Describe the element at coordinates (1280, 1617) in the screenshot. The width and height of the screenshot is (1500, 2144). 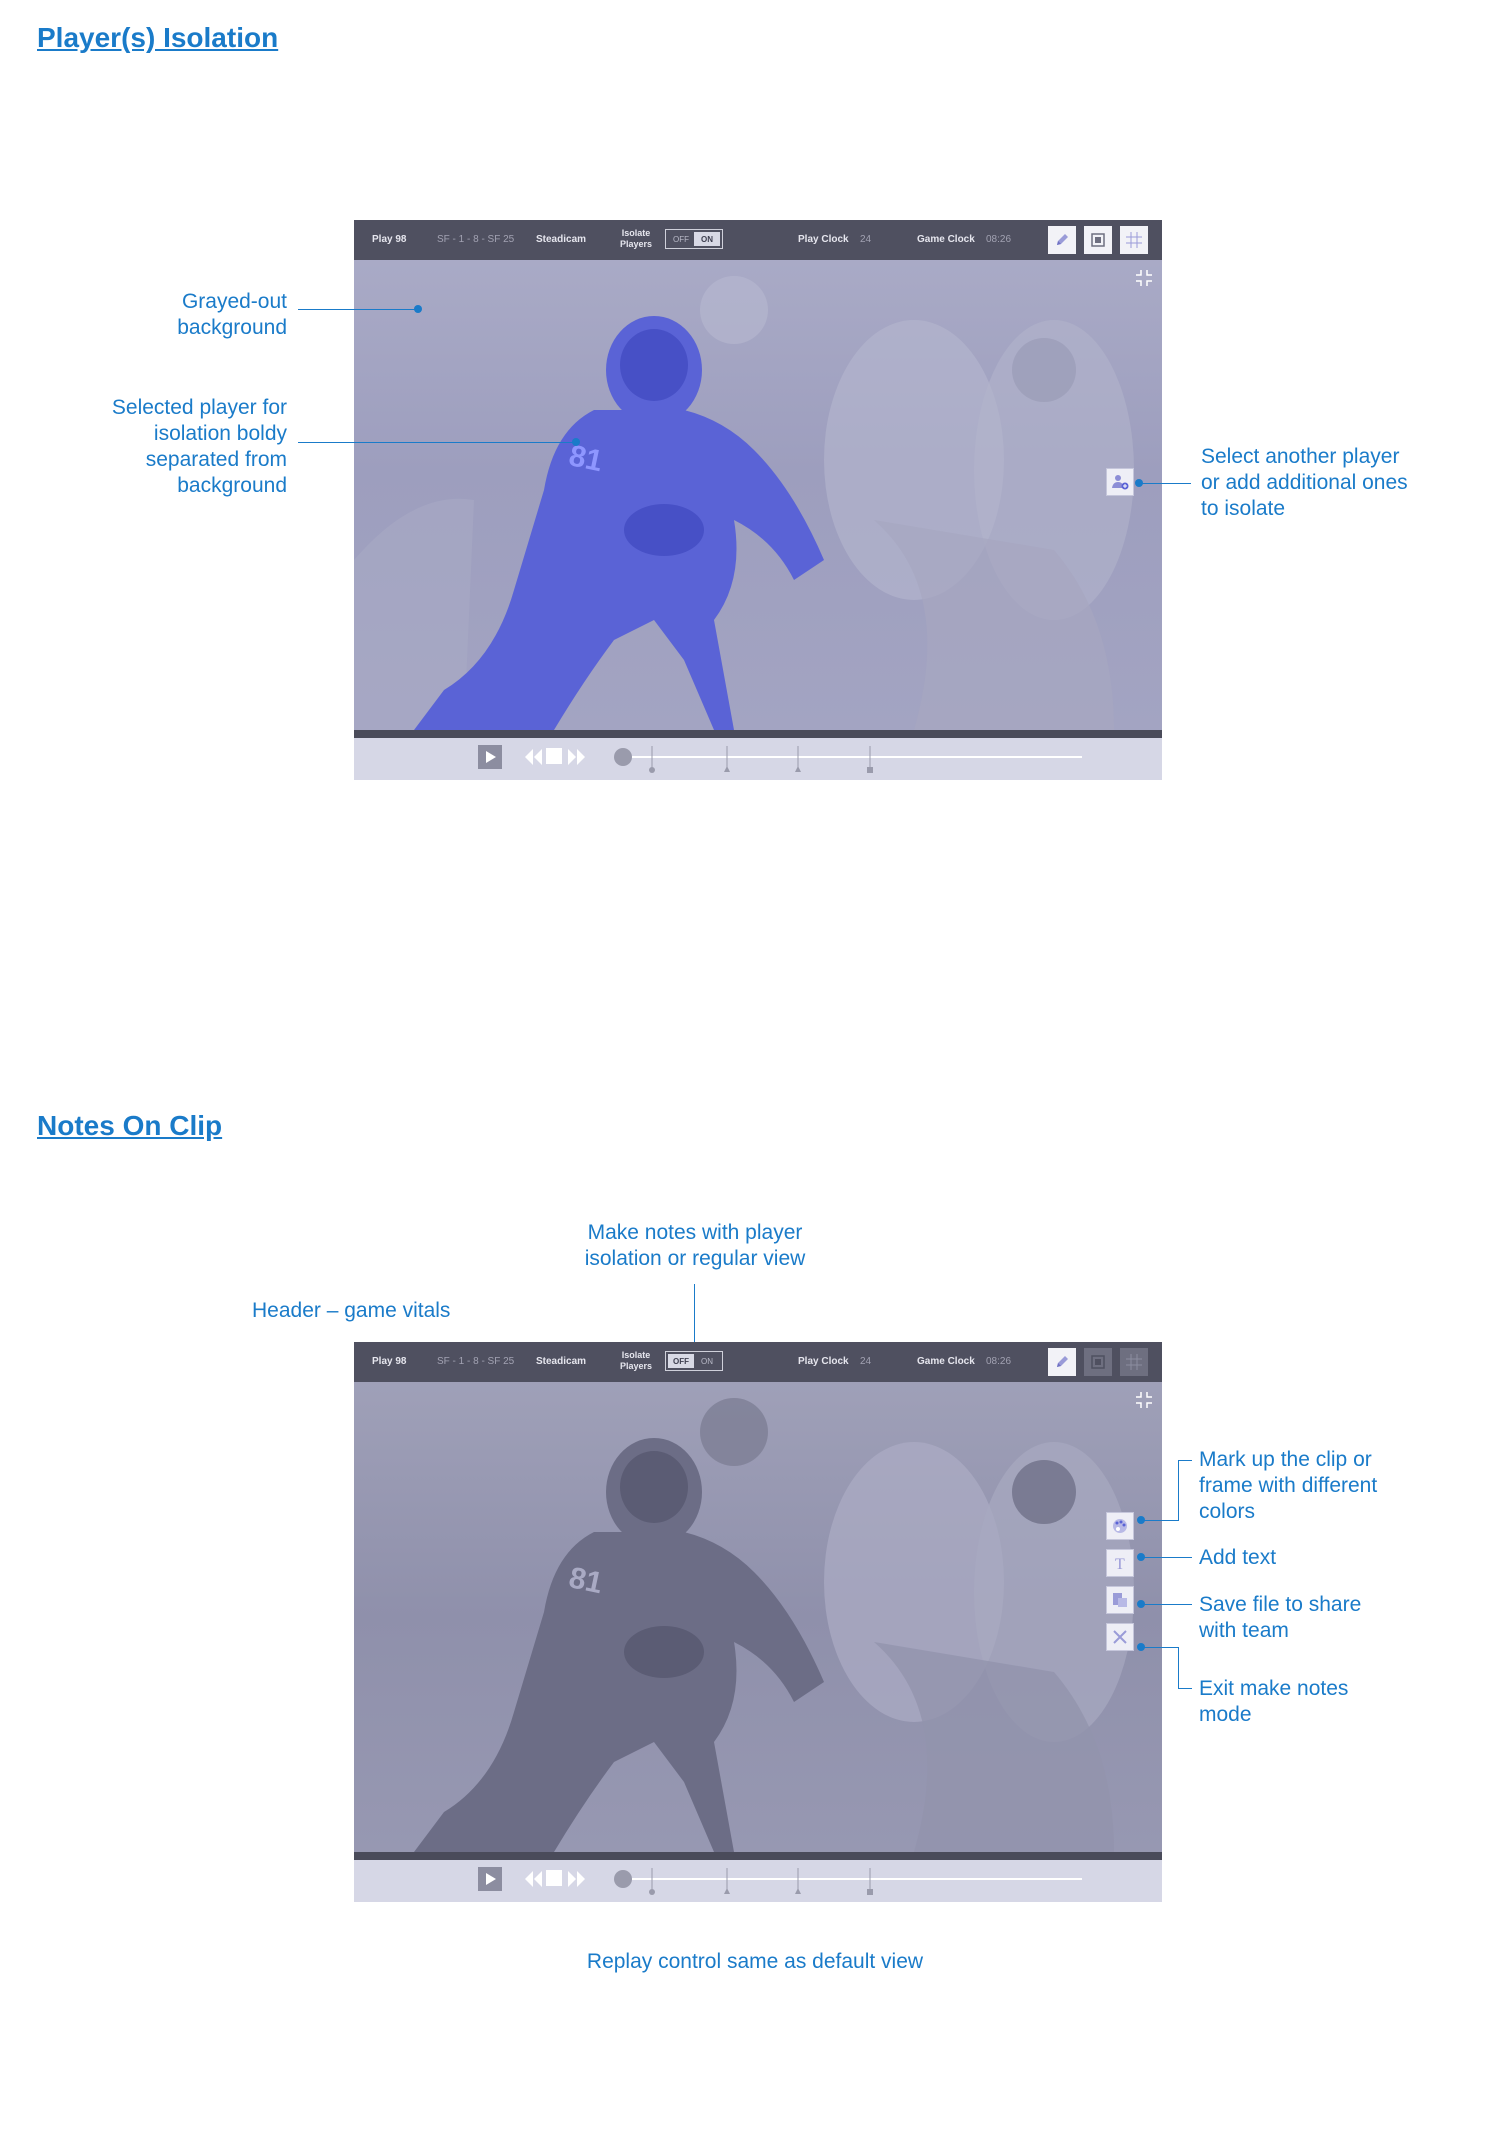
I see `annotation-save-file: Save file to share with team` at that location.